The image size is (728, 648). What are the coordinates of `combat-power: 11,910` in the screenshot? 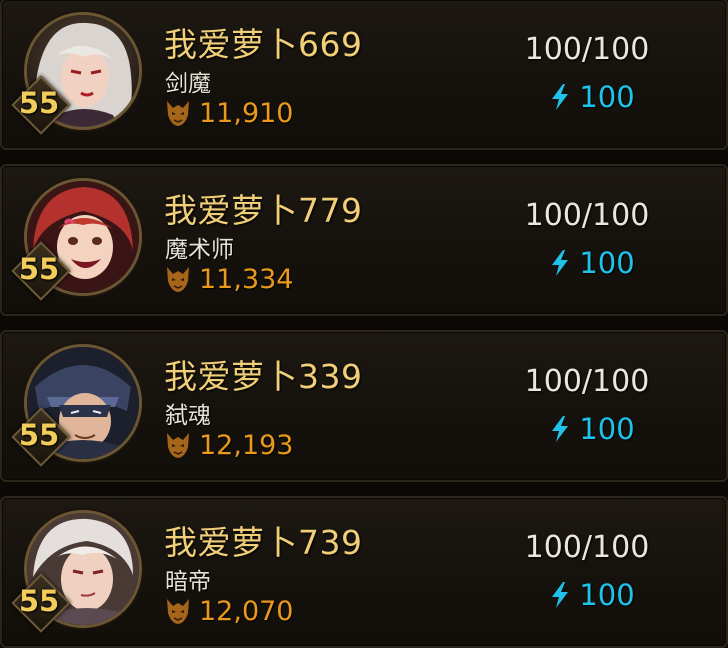 It's located at (229, 113).